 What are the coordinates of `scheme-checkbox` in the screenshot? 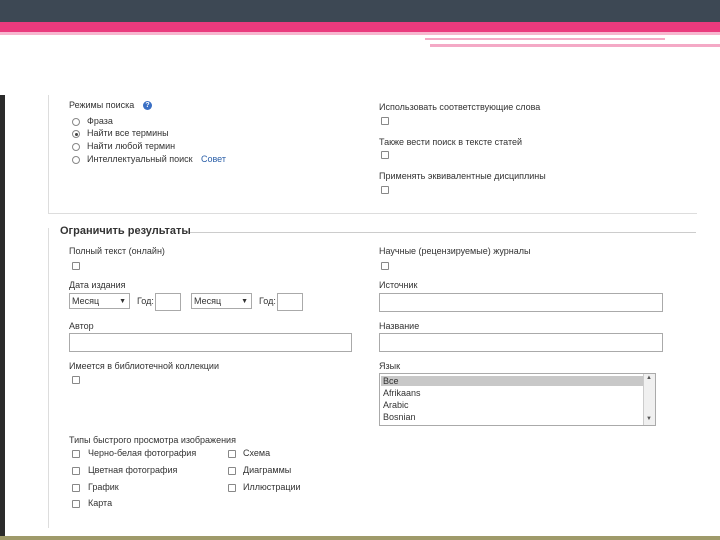 It's located at (232, 454).